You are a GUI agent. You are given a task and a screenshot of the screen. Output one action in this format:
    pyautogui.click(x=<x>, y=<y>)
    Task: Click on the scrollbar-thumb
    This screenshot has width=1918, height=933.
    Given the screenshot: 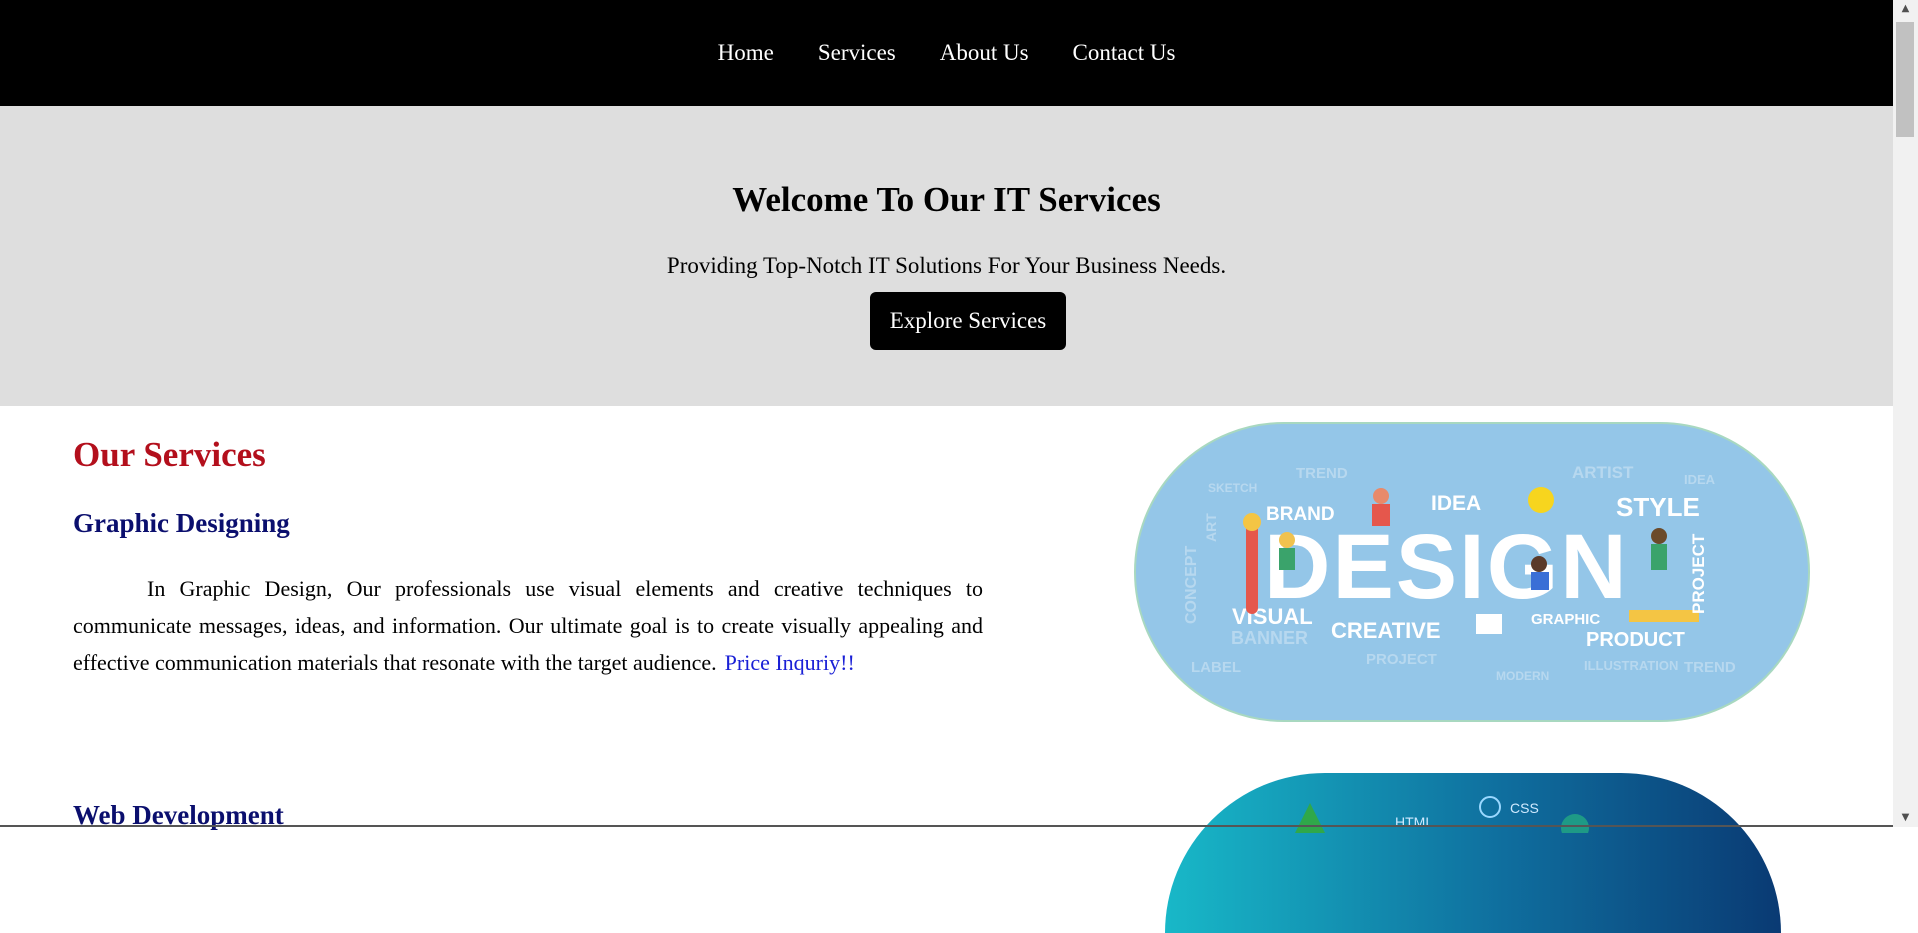 What is the action you would take?
    pyautogui.click(x=1905, y=79)
    